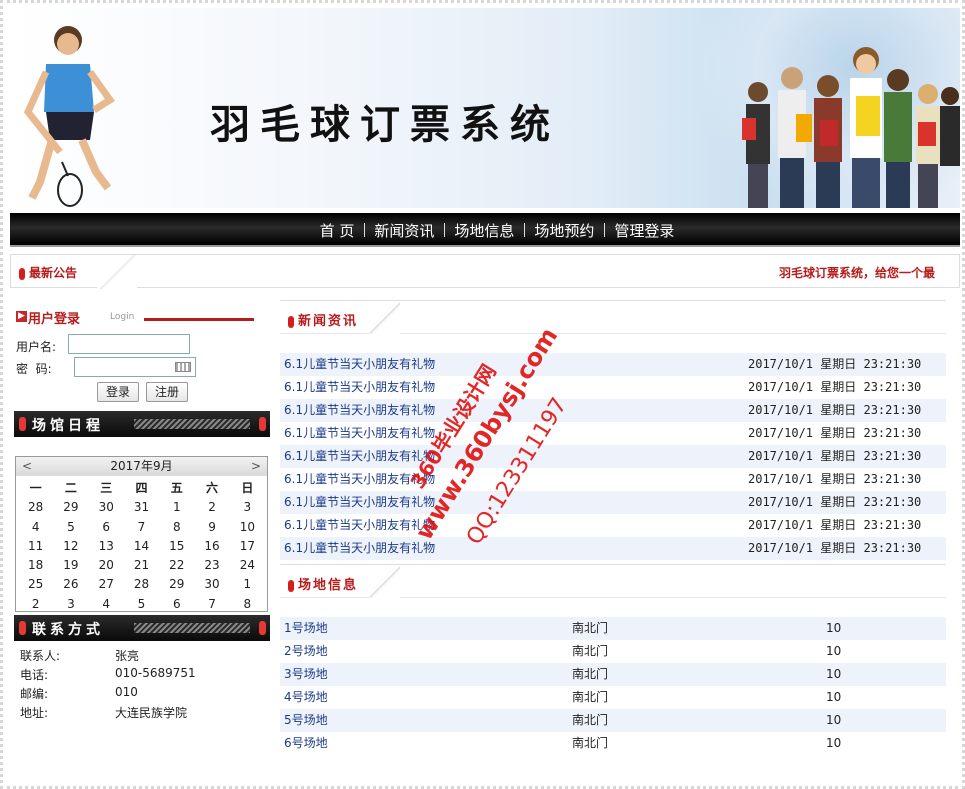 The image size is (965, 789). I want to click on venue-link: 2号场地, so click(426, 651).